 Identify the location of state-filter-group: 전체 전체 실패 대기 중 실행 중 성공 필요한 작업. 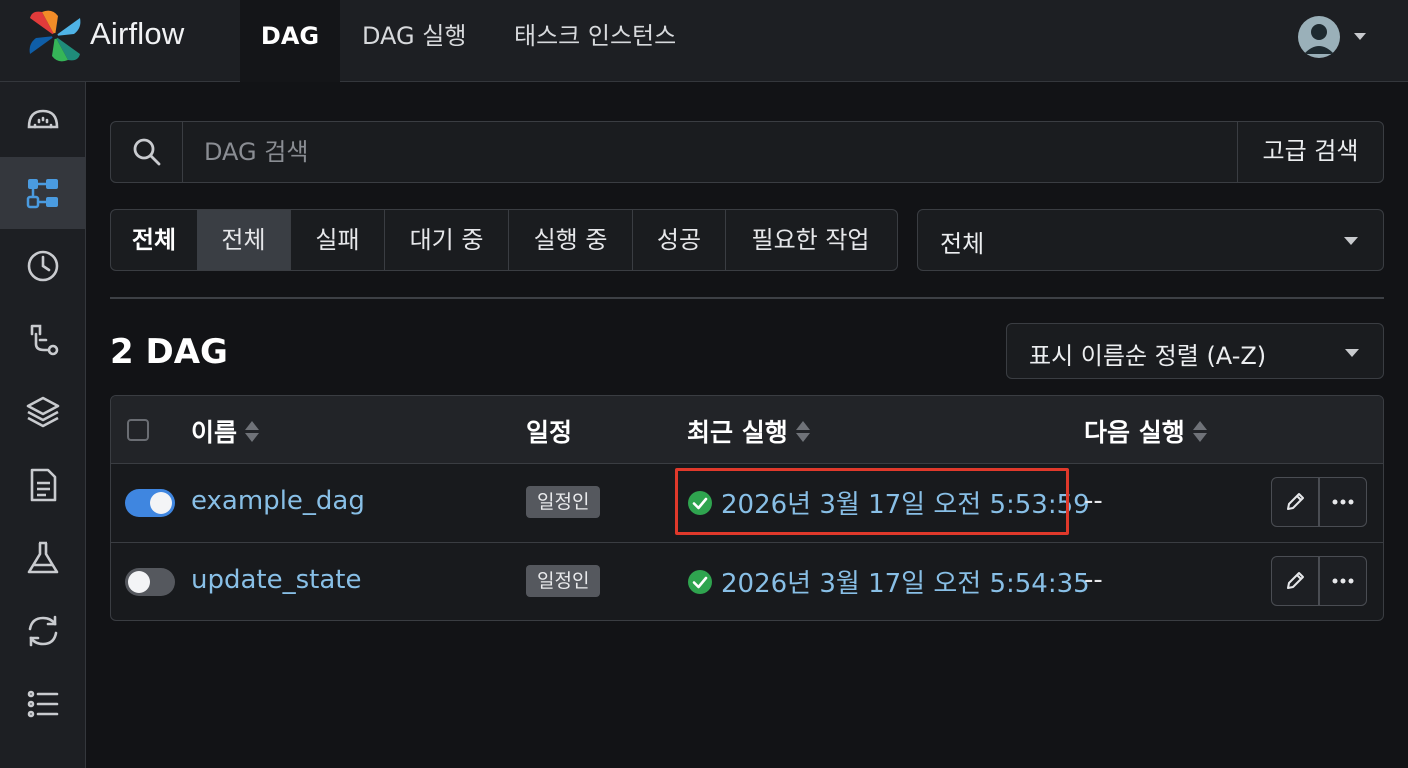
(504, 240).